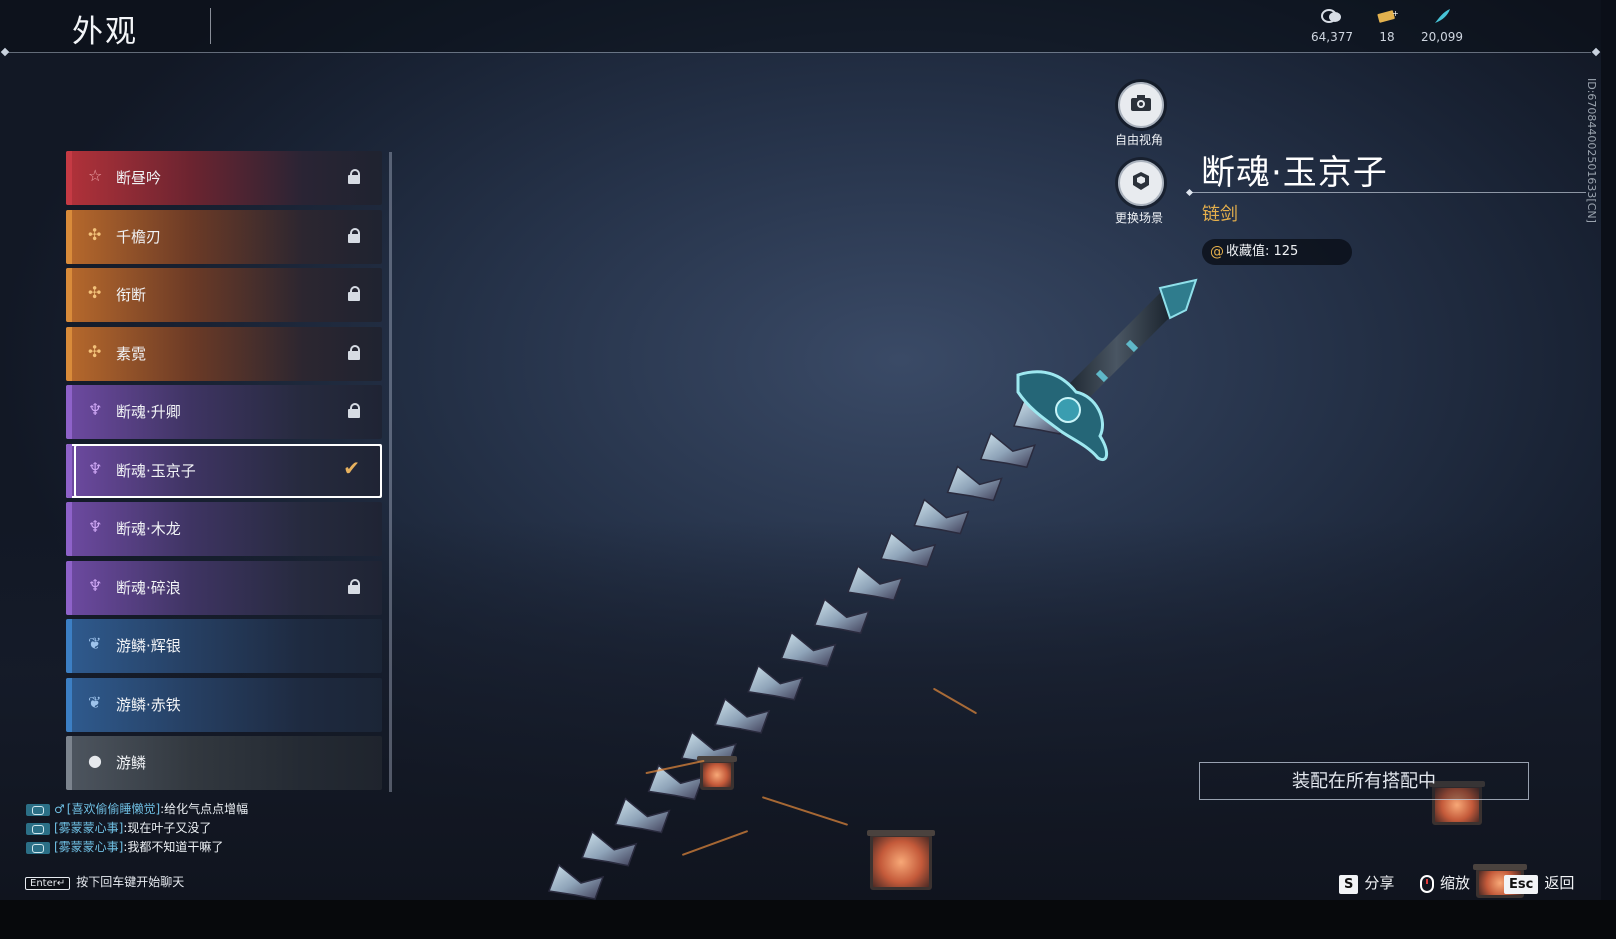 The width and height of the screenshot is (1616, 939). Describe the element at coordinates (210, 26) in the screenshot. I see `title-separator` at that location.